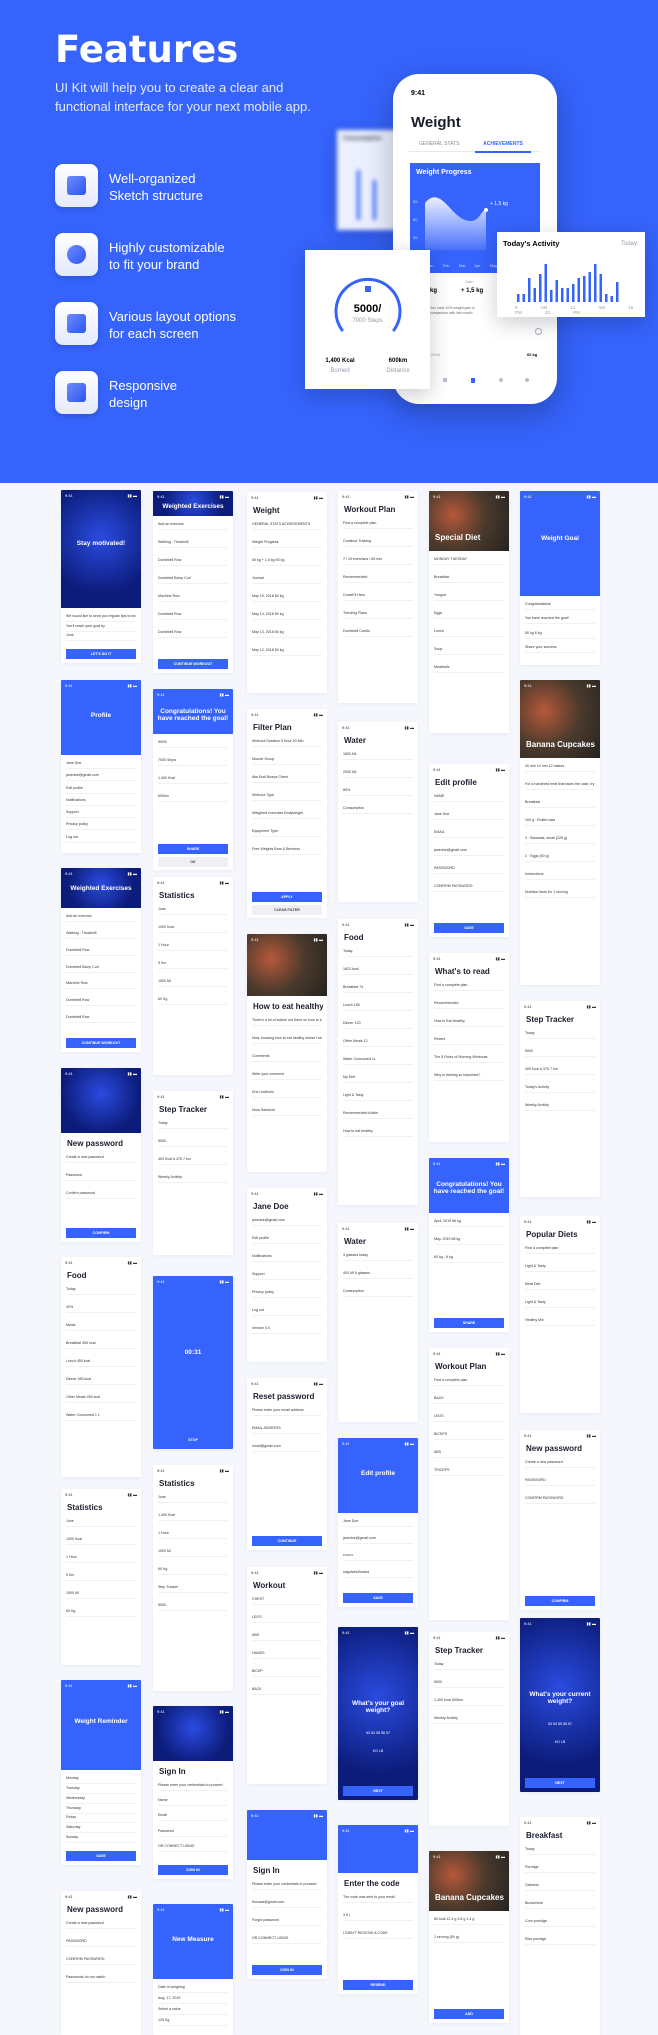  What do you see at coordinates (193, 1848) in the screenshot?
I see `list-item: OR CONNECT USING` at bounding box center [193, 1848].